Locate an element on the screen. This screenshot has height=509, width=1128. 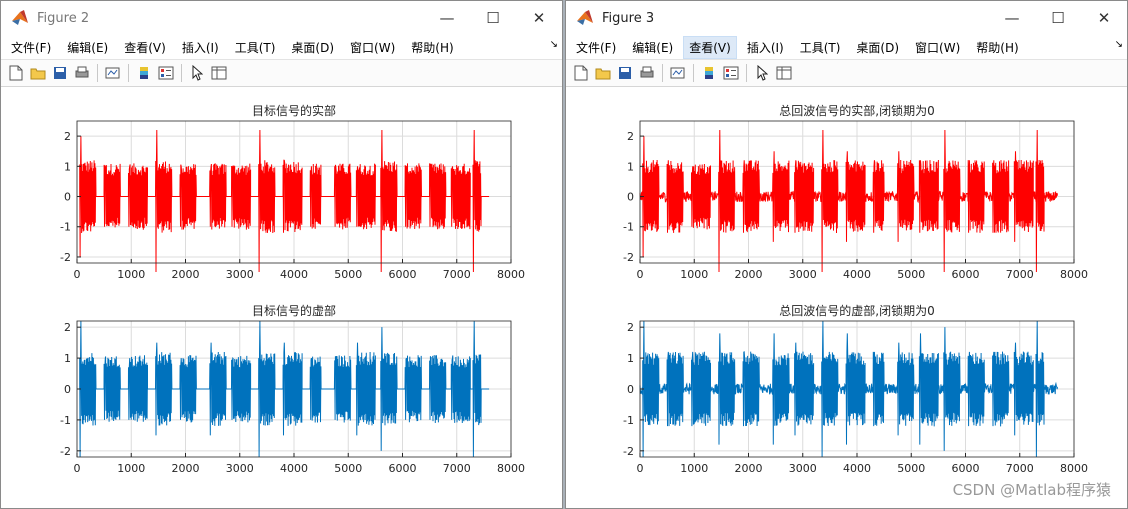
title-bar: Figure 3 — ☐ ✕ is located at coordinates (846, 18).